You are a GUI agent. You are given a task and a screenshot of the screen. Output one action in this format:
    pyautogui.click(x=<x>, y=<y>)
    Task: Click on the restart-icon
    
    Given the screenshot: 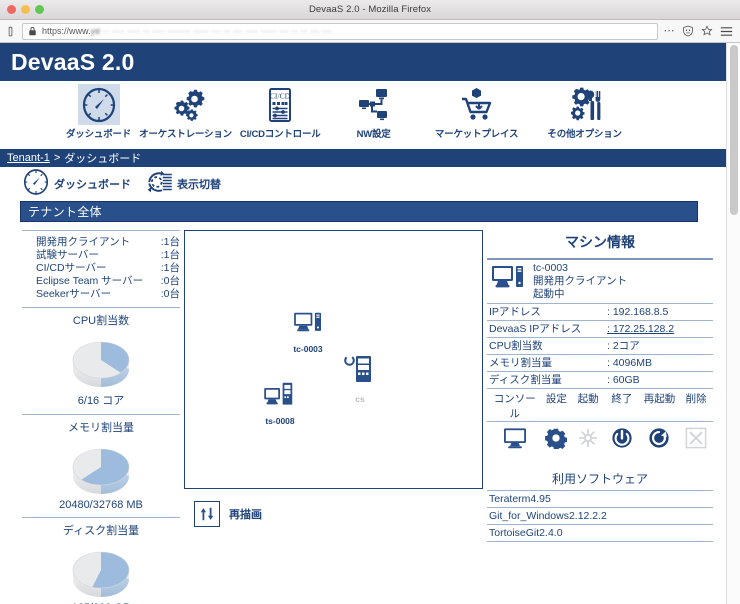 What is the action you would take?
    pyautogui.click(x=659, y=440)
    